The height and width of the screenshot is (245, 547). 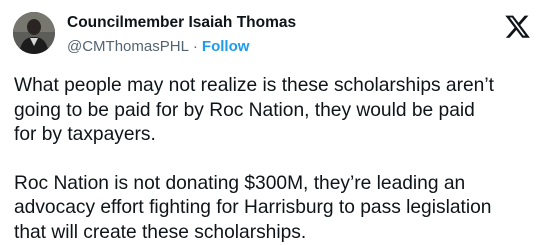 I want to click on follow-button: Follow, so click(x=226, y=46).